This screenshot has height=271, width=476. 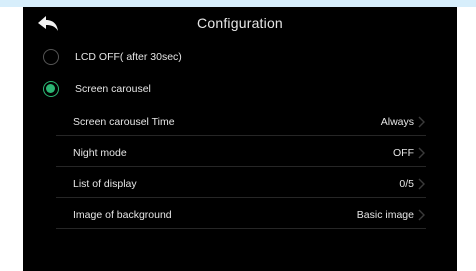 I want to click on option-lcd-off: LCD OFF( after 30sec), so click(x=241, y=57).